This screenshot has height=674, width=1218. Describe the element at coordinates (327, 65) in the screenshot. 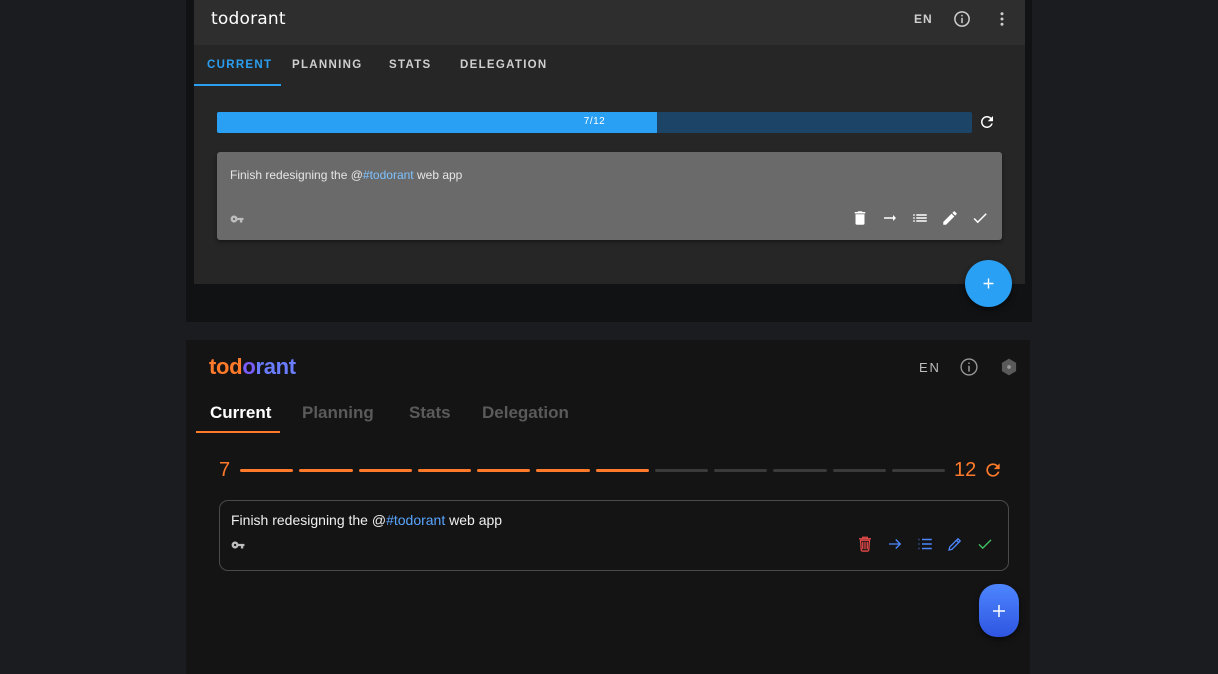

I see `tab-planning: PLANNING` at that location.